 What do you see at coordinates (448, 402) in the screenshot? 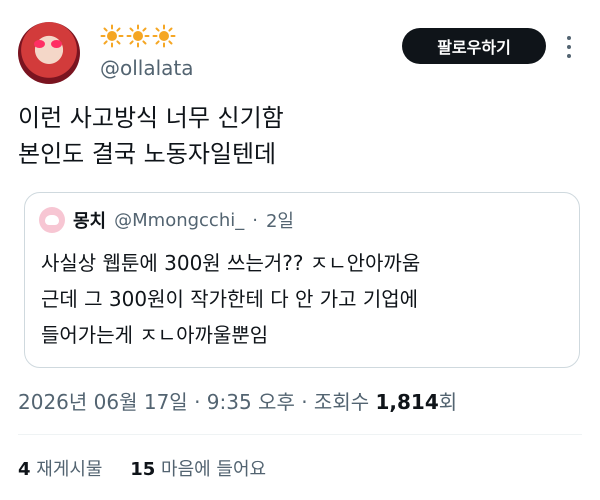
I see `view-suffix: 회` at bounding box center [448, 402].